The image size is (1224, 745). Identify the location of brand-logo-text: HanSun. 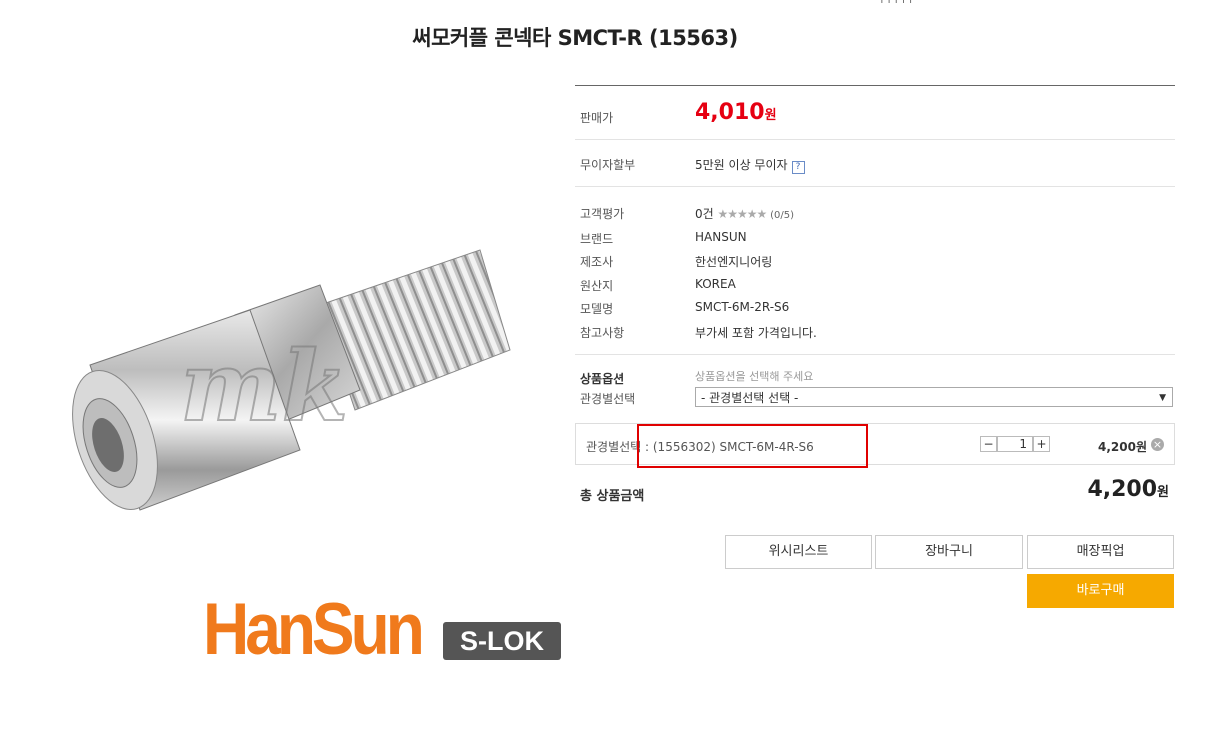
(314, 628).